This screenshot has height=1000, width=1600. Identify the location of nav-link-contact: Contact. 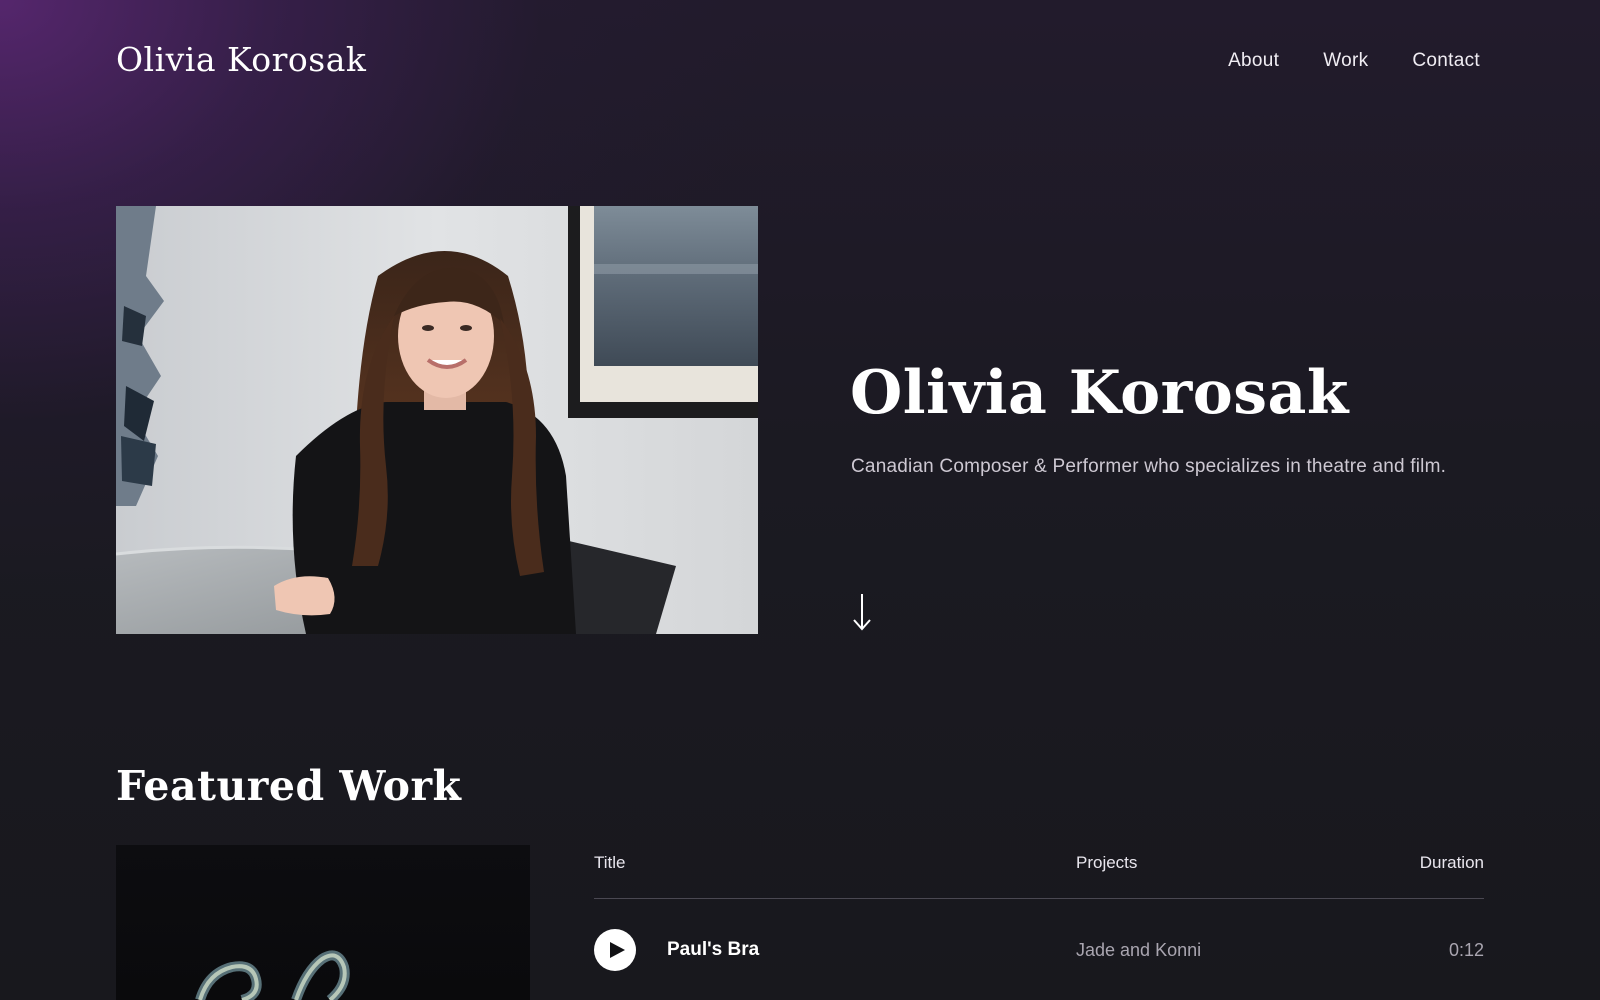
(1446, 61).